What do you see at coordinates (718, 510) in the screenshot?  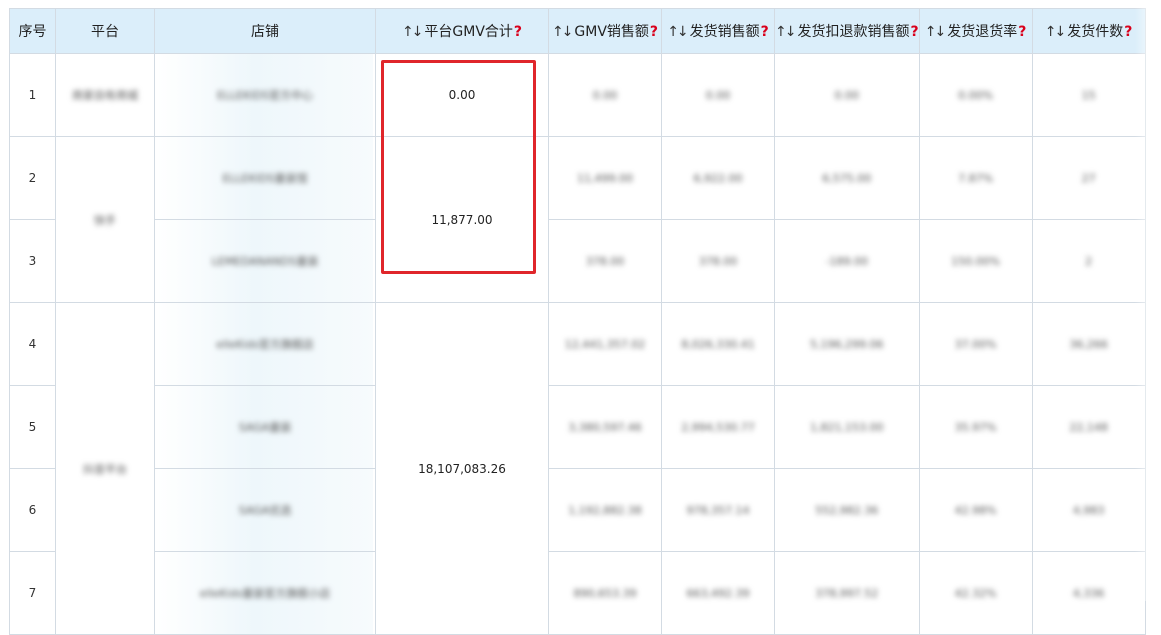 I see `ship-sales-cell: 978,357.14` at bounding box center [718, 510].